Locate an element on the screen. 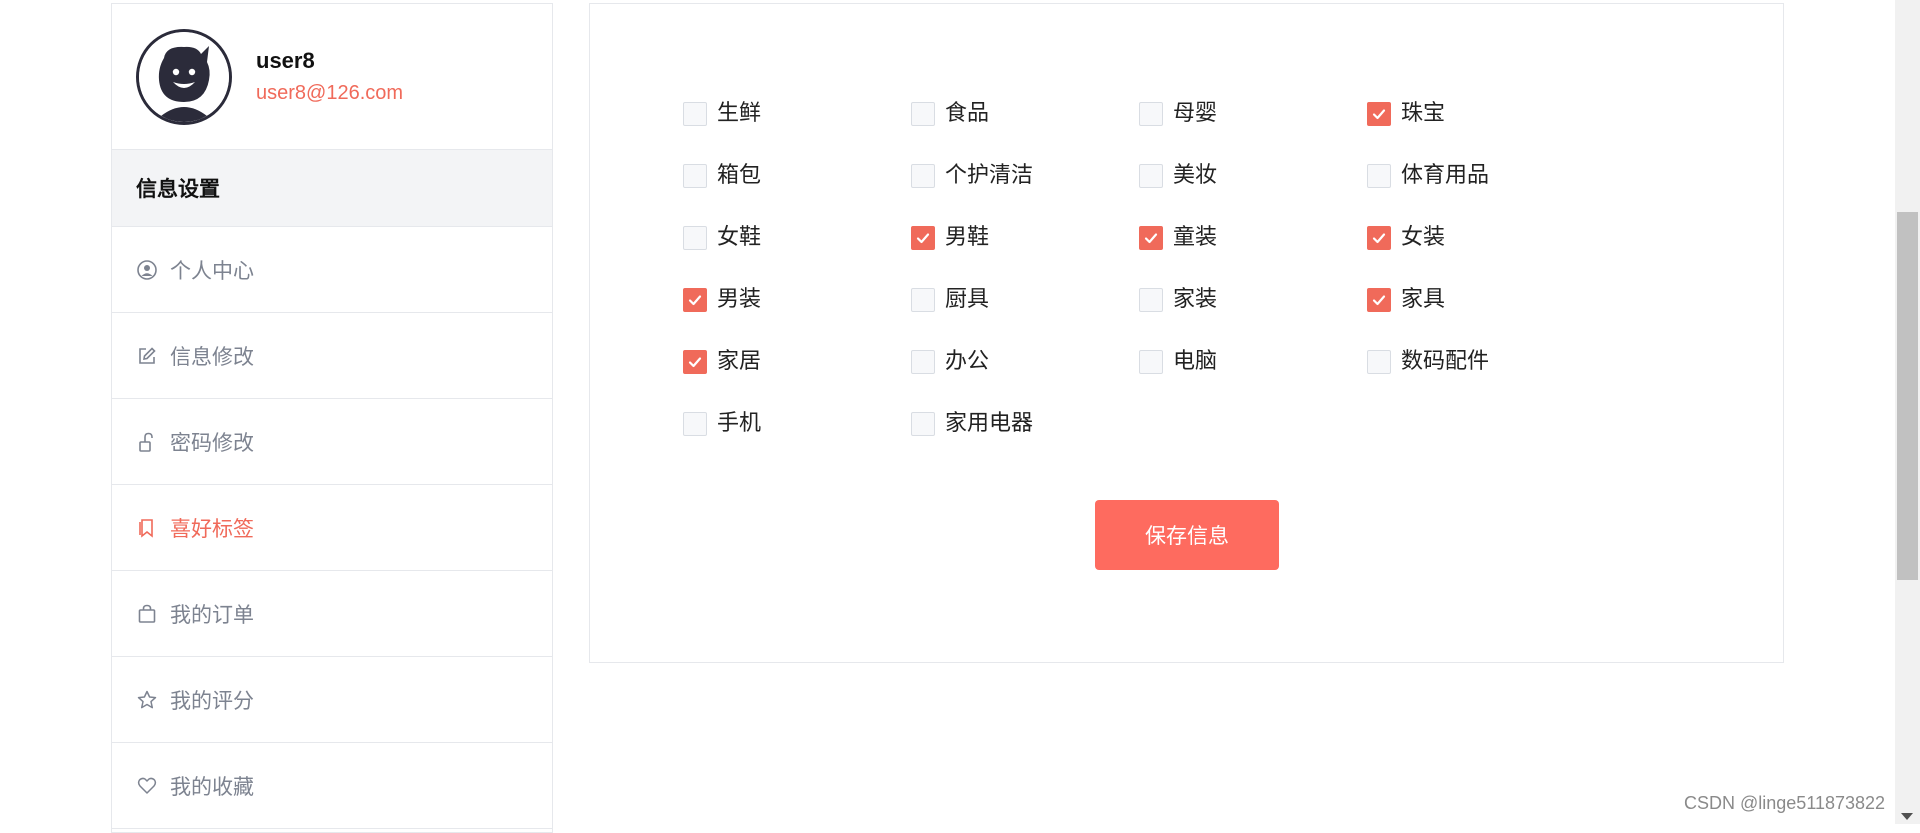  page-scrollbar is located at coordinates (1907, 412).